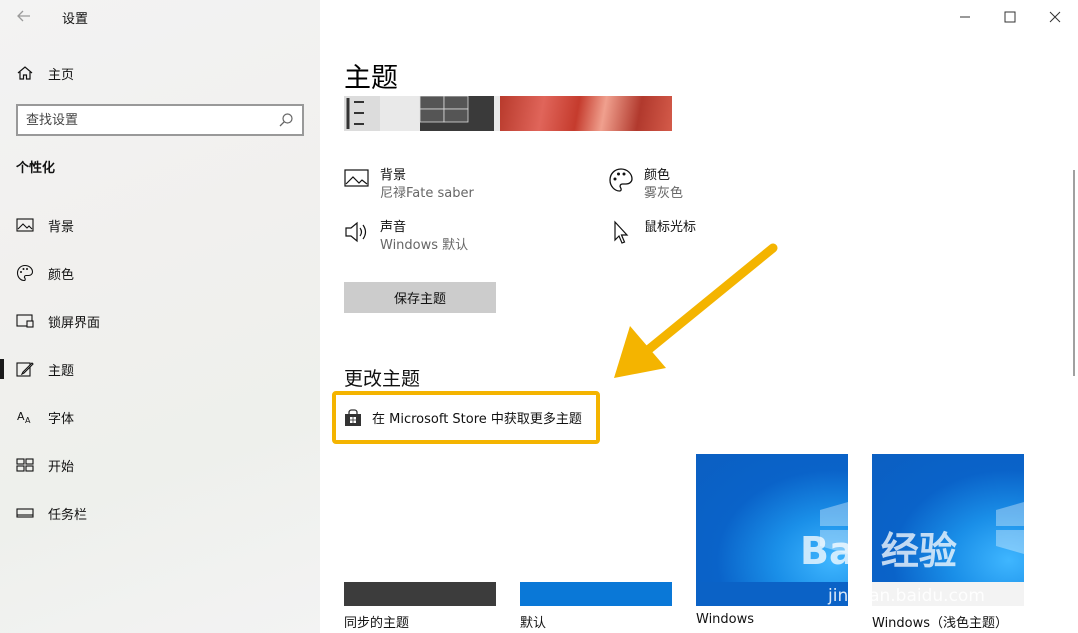 The image size is (1078, 633). What do you see at coordinates (377, 623) in the screenshot?
I see `theme-label: 同步的主题` at bounding box center [377, 623].